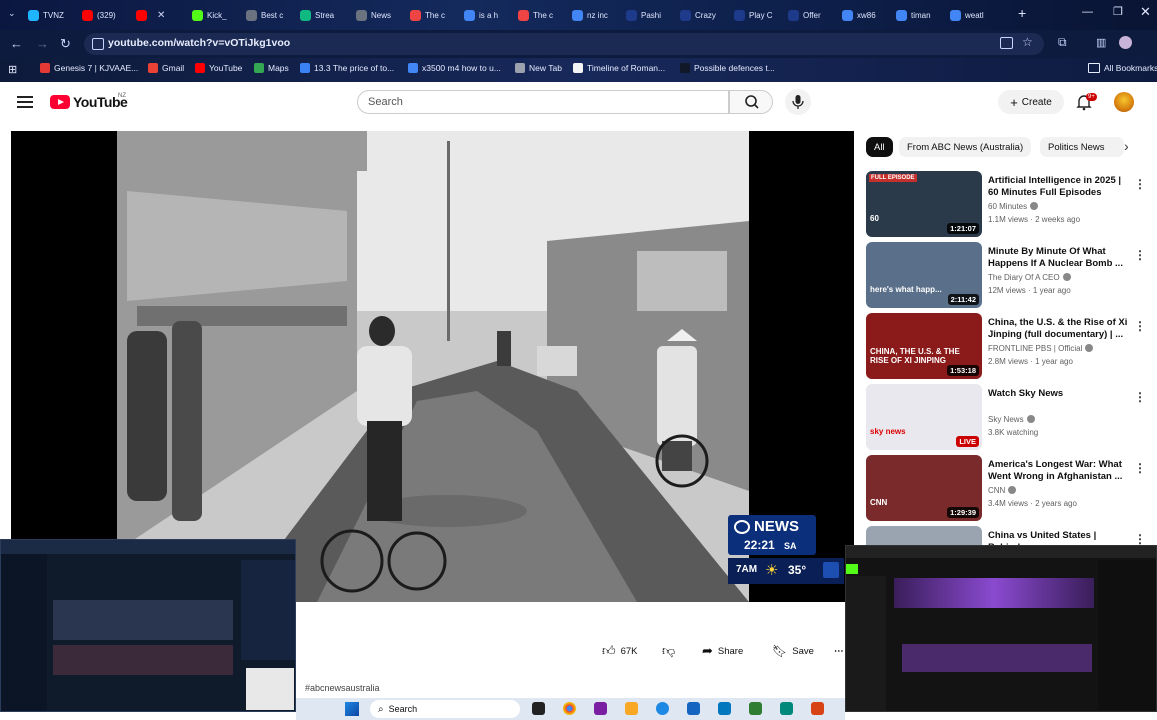 The image size is (1157, 720). I want to click on all-bookmarks-link: All Bookmarks, so click(1122, 68).